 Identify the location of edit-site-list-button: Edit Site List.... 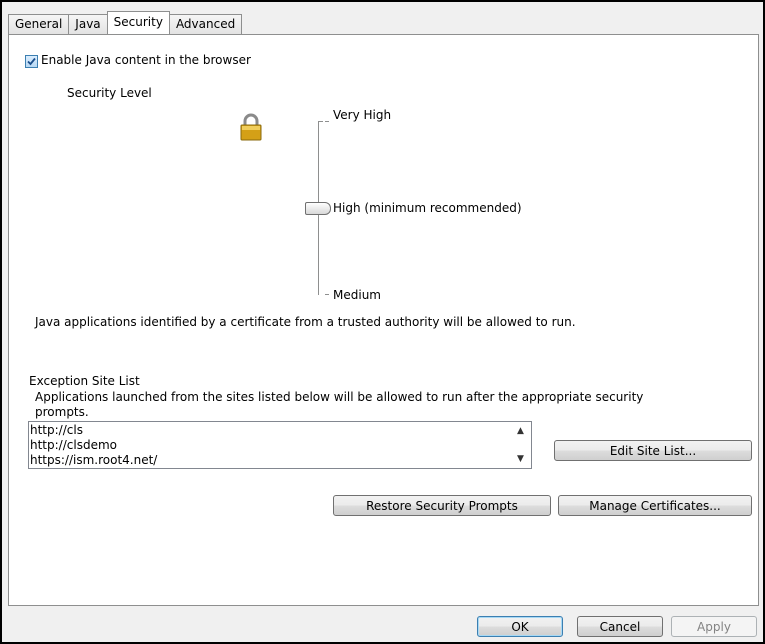
(653, 450).